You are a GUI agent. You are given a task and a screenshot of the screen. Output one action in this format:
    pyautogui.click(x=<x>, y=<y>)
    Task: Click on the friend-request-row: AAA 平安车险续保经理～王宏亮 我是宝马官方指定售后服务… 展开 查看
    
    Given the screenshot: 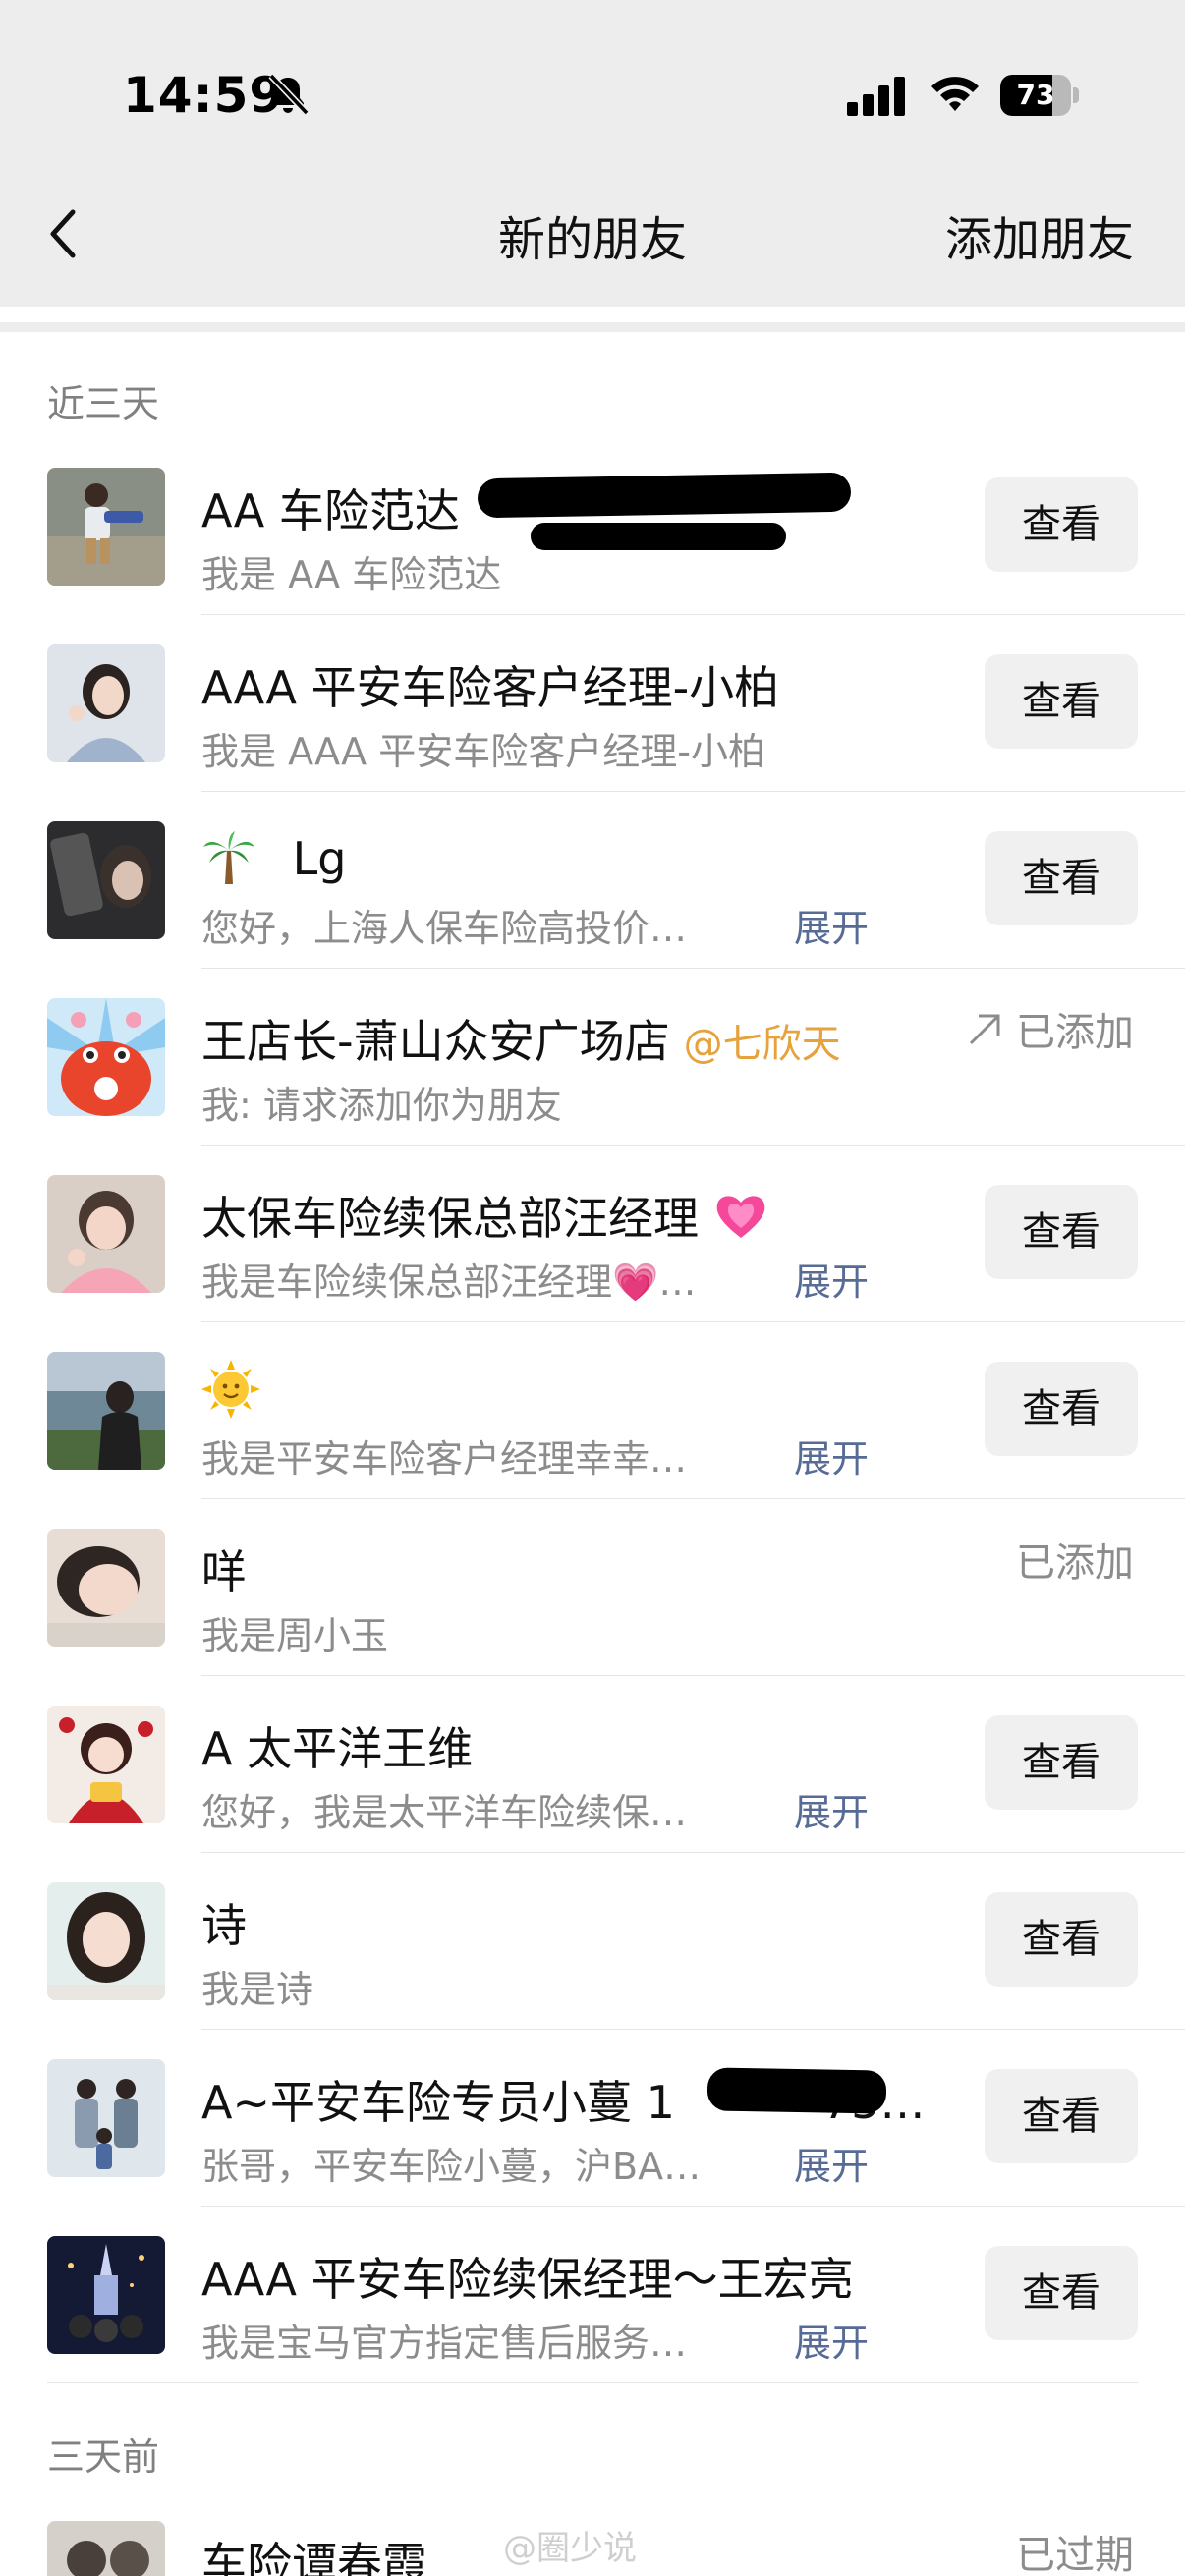 What is the action you would take?
    pyautogui.click(x=592, y=2295)
    